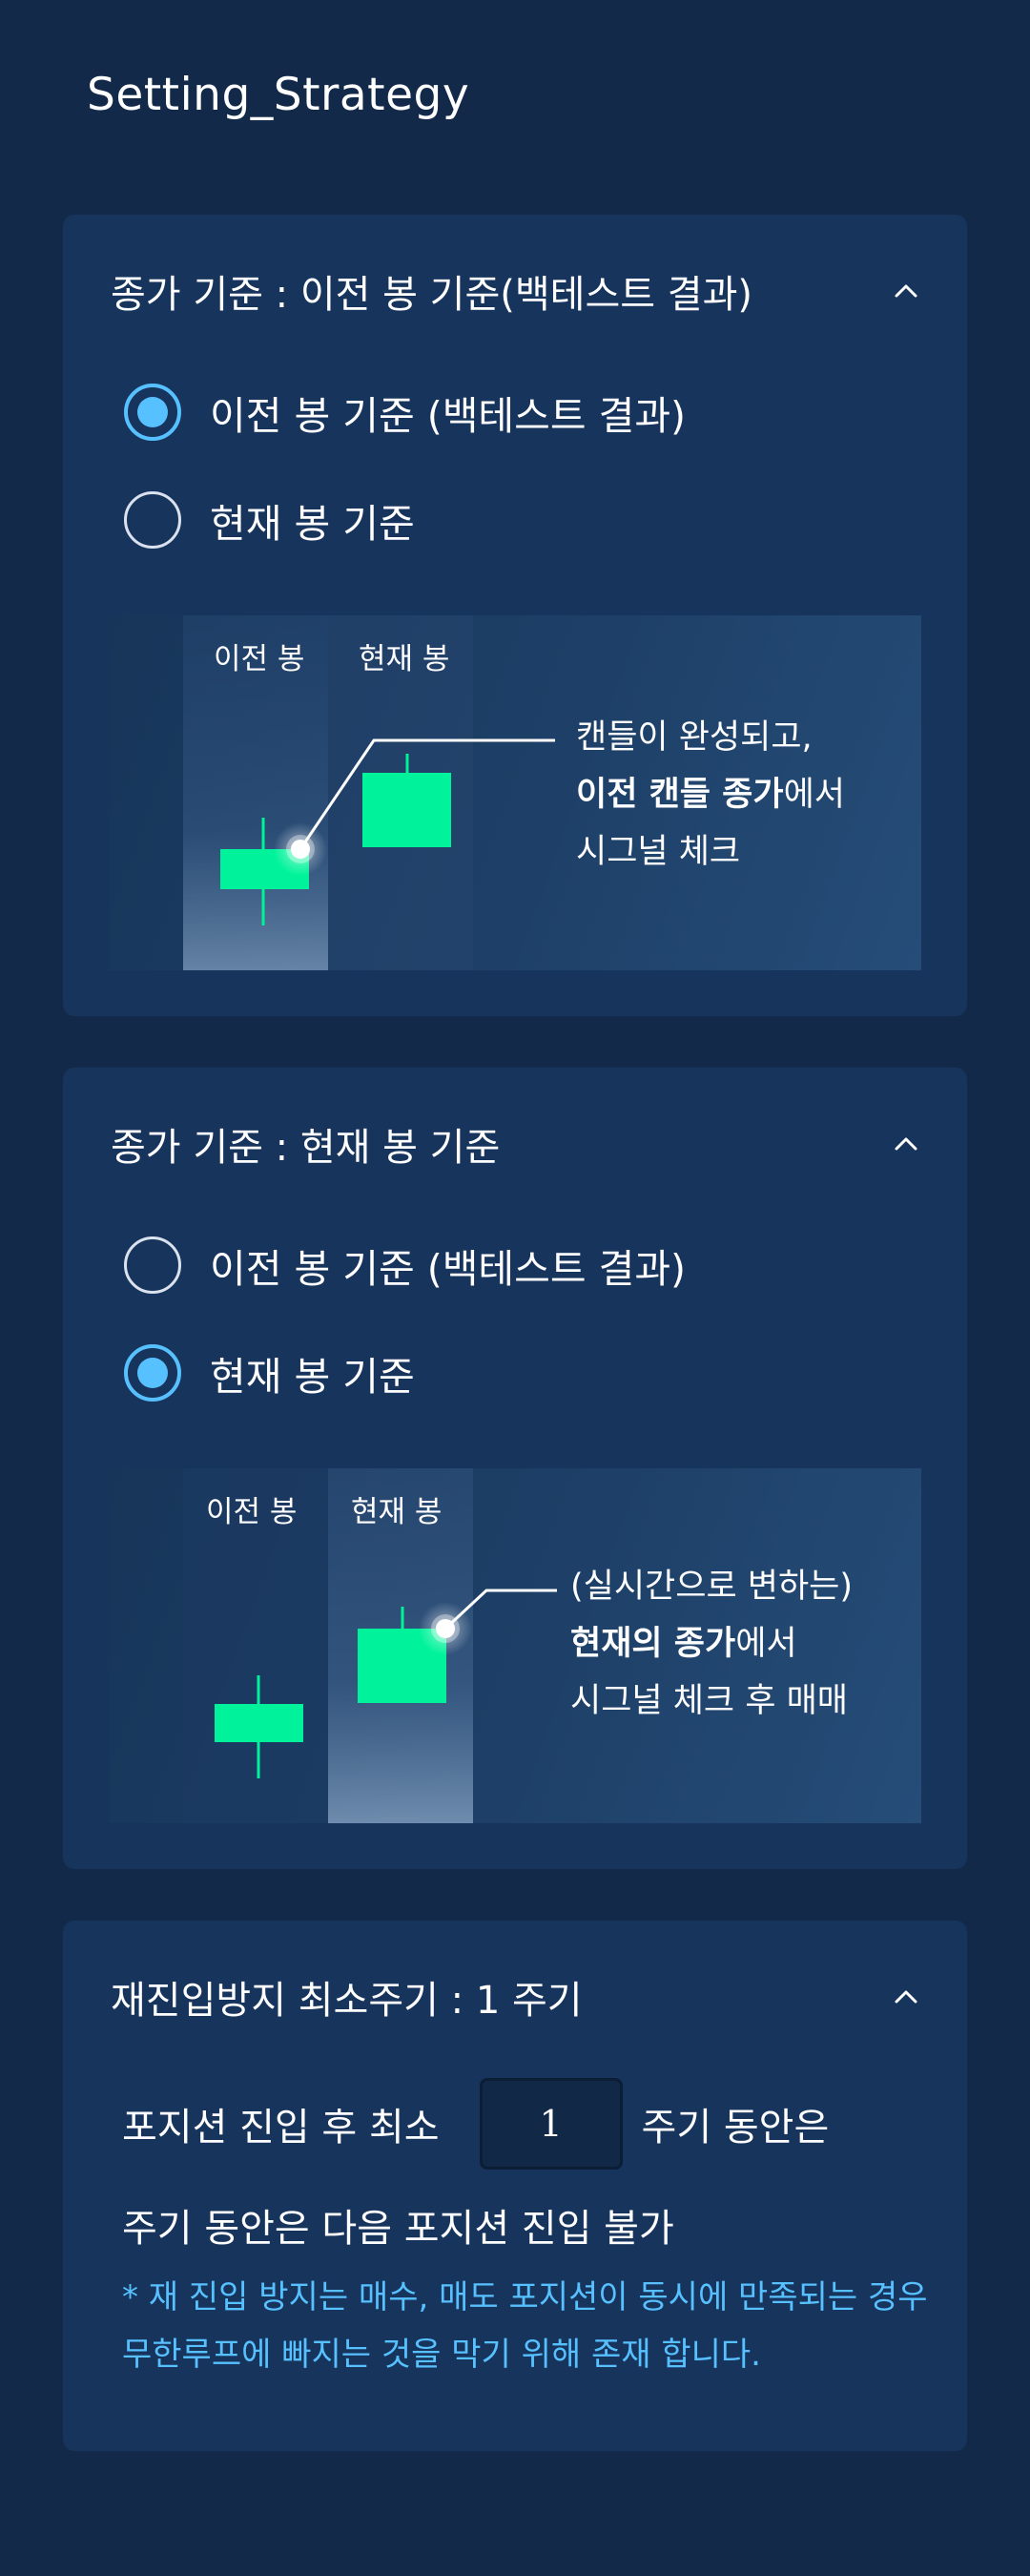 The image size is (1030, 2576). What do you see at coordinates (653, 1644) in the screenshot?
I see `desc-bold: 현재의 종가` at bounding box center [653, 1644].